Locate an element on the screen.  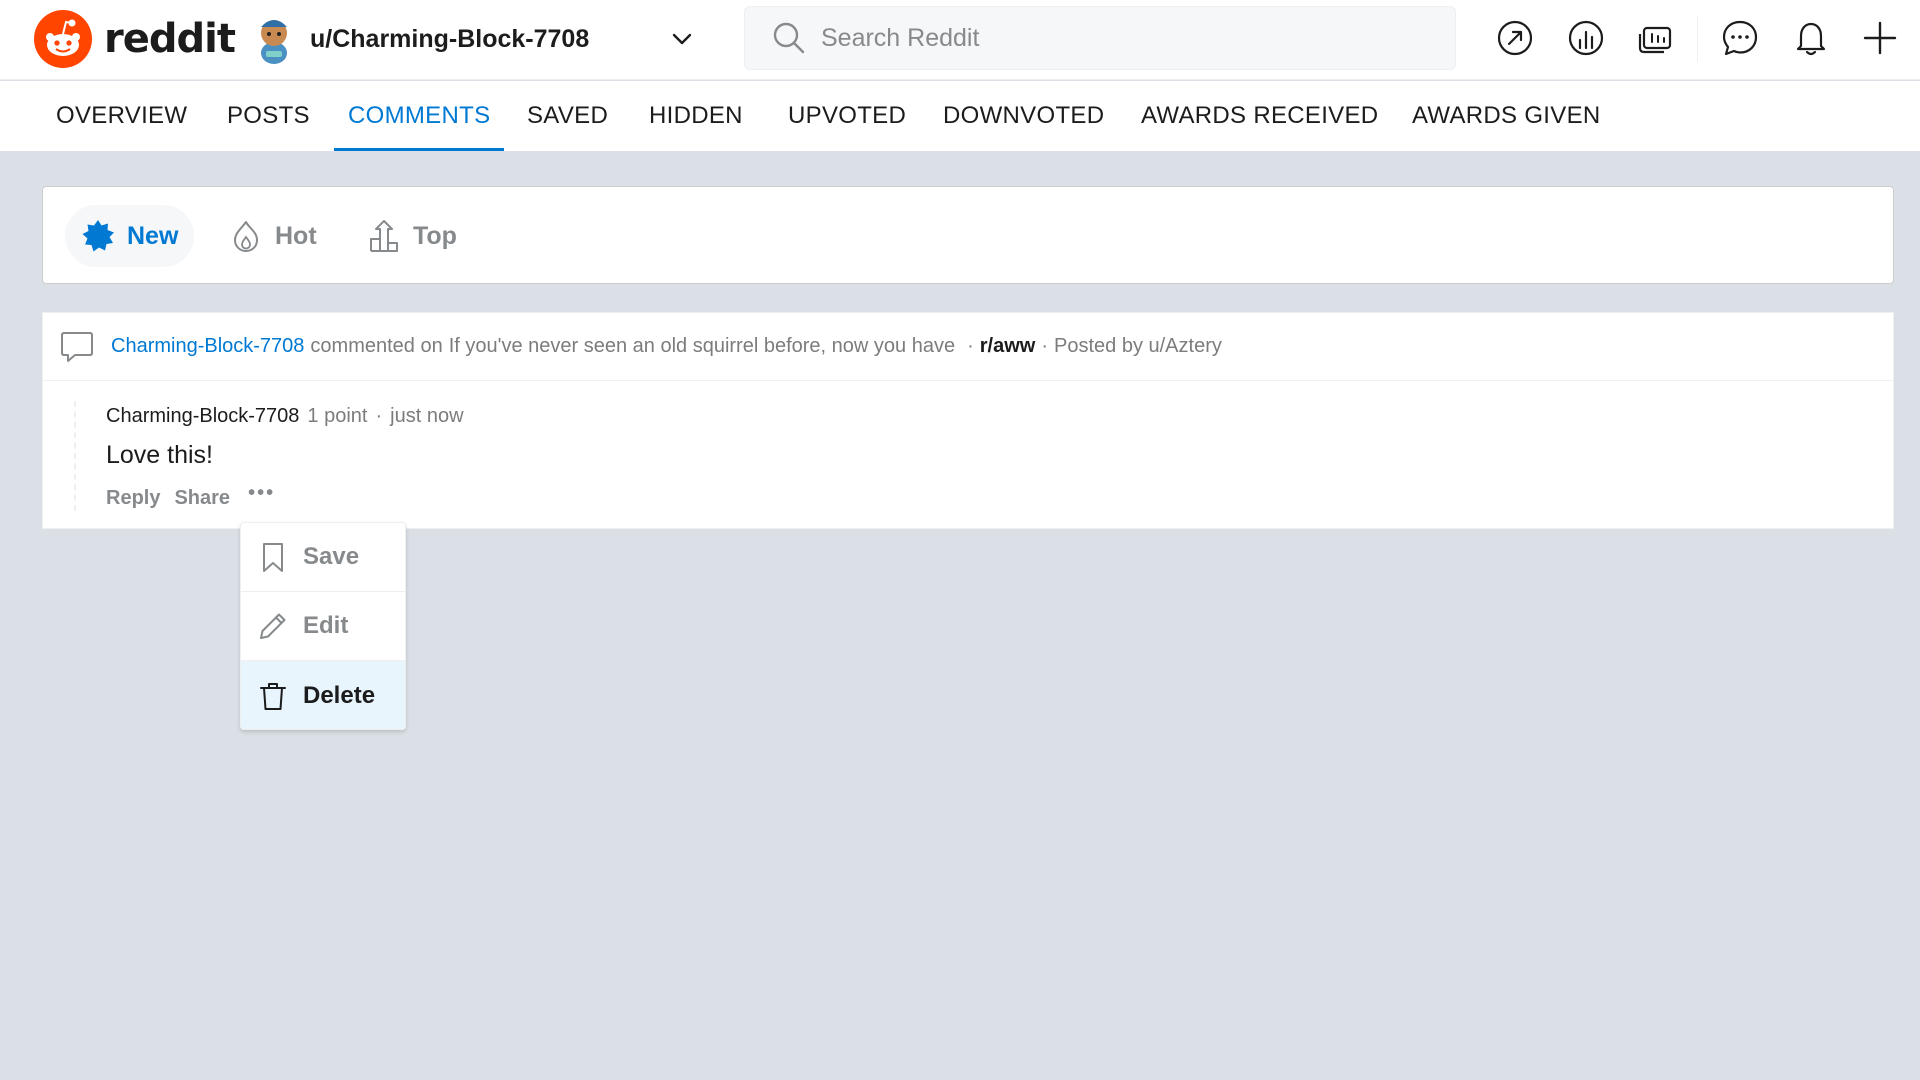
commented-on-label: commented on is located at coordinates (376, 346).